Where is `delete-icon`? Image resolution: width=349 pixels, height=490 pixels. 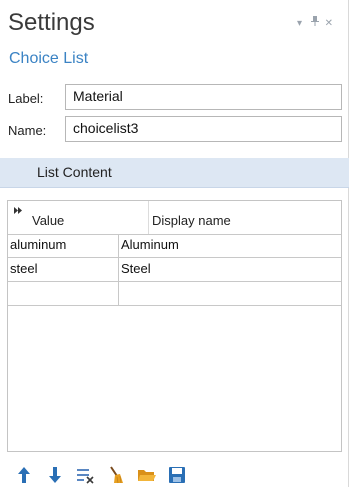 delete-icon is located at coordinates (85, 476).